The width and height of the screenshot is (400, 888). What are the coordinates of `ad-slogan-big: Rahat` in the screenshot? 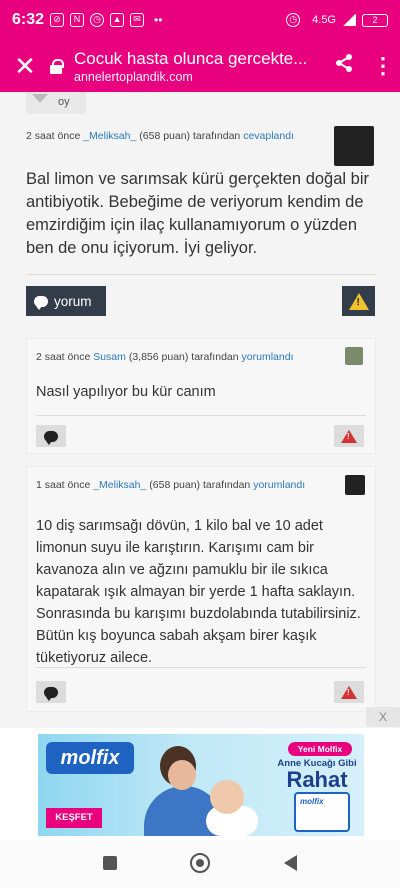 It's located at (317, 779).